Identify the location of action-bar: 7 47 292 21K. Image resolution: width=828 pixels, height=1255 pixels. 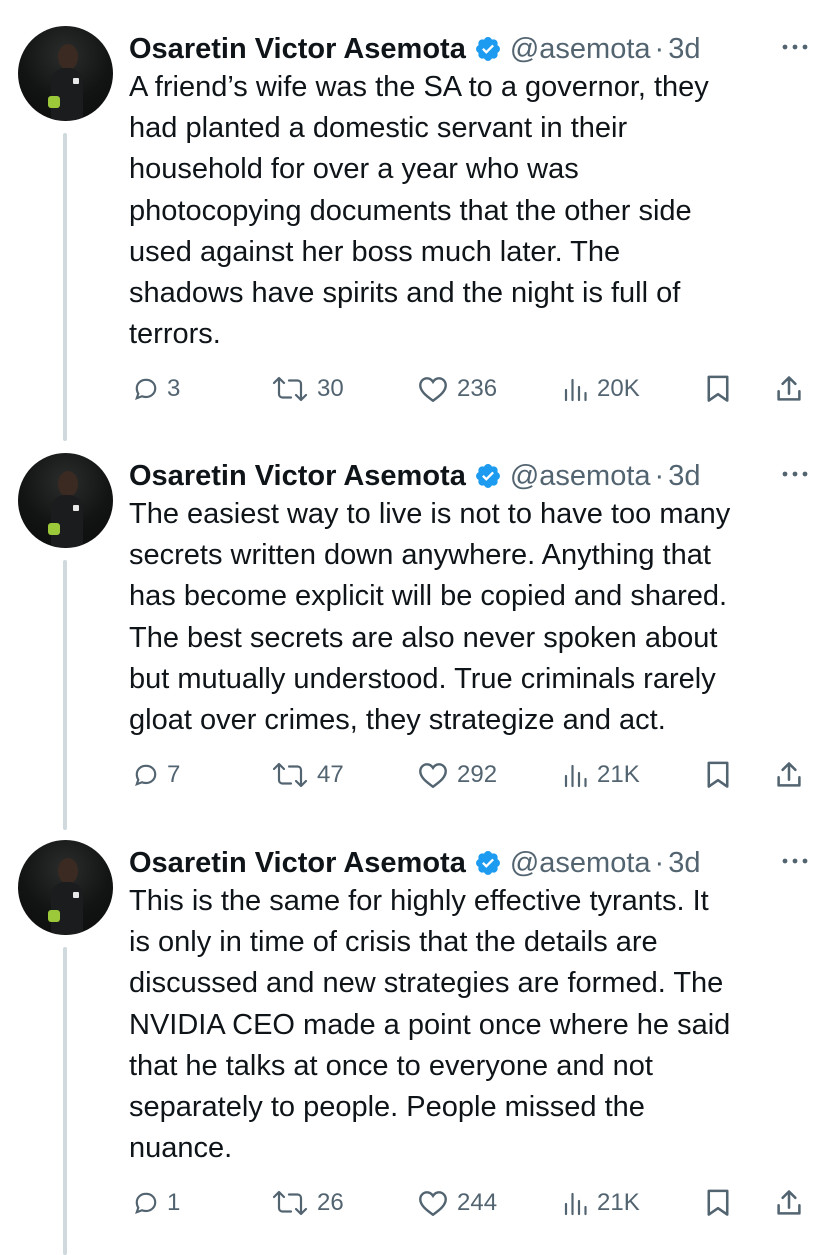
(469, 775).